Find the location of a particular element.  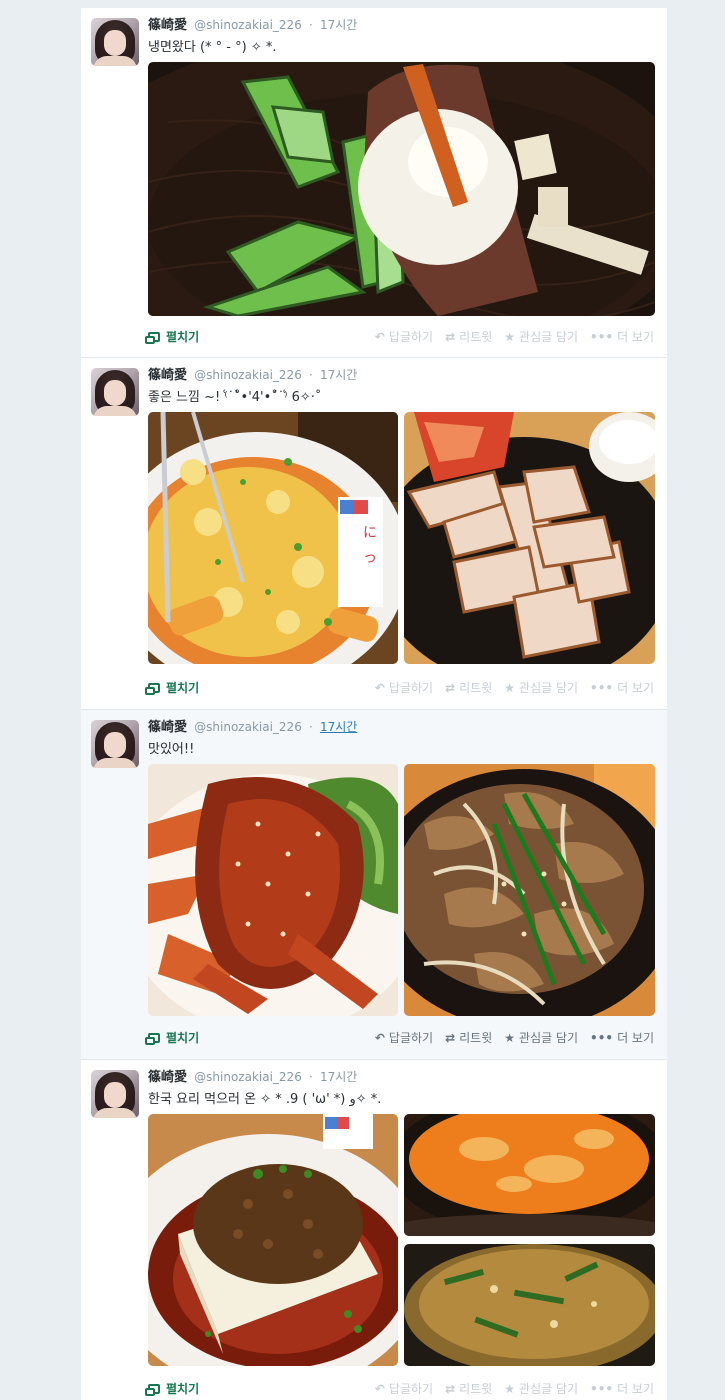

photo-yangnyeom-crab is located at coordinates (273, 890).